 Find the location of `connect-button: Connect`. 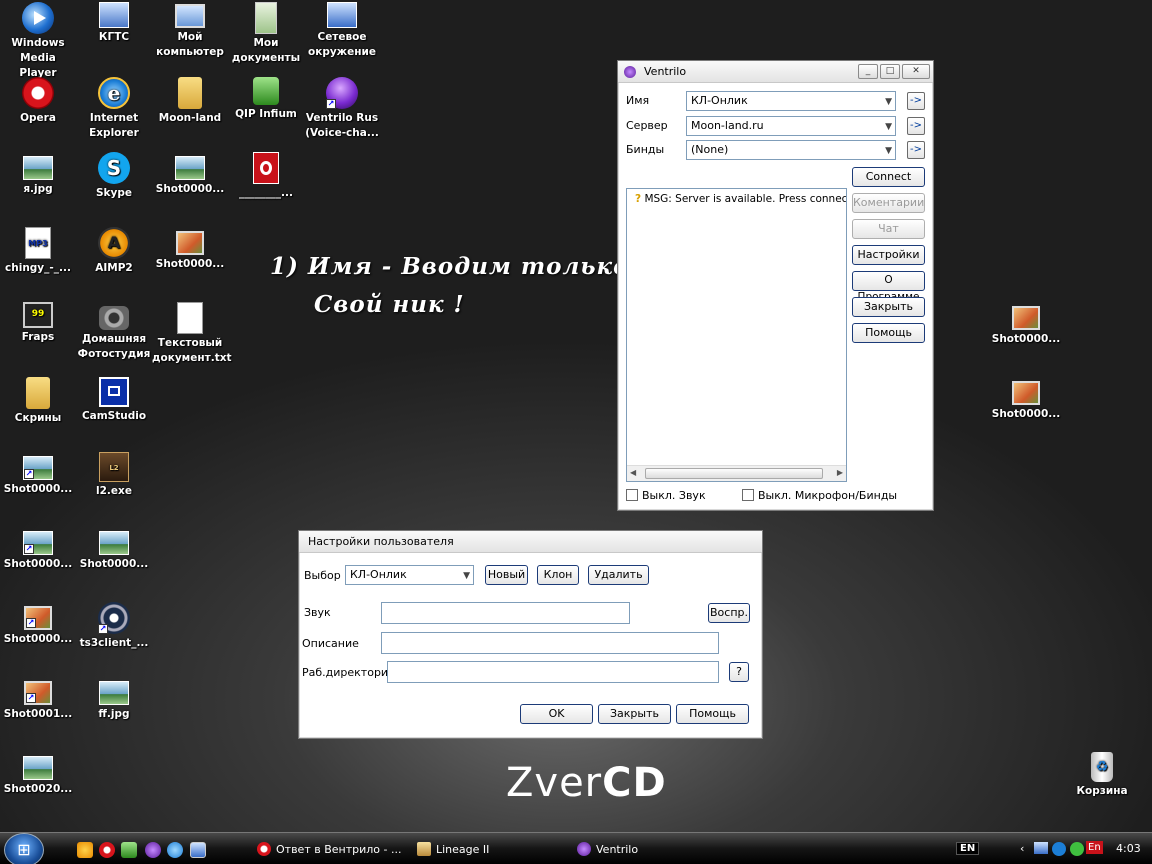

connect-button: Connect is located at coordinates (888, 177).